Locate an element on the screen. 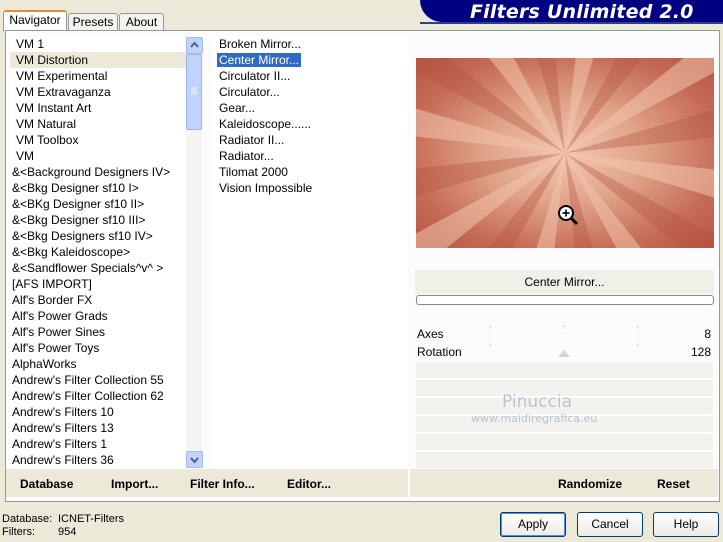  category-item: Andrew's Filters 36 is located at coordinates (98, 460).